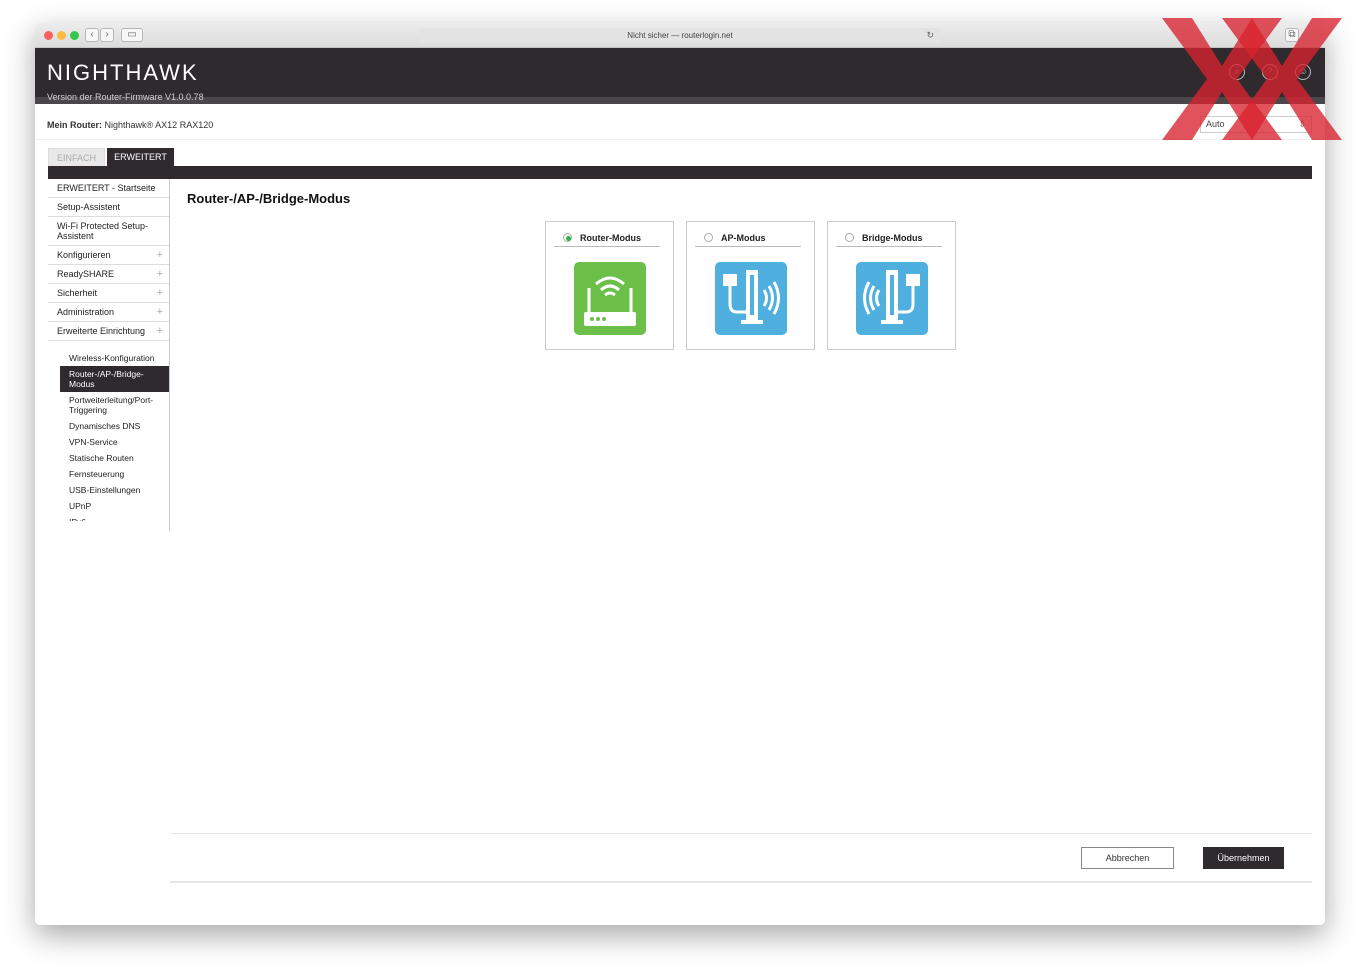  I want to click on mode-header: AP-Modus, so click(748, 238).